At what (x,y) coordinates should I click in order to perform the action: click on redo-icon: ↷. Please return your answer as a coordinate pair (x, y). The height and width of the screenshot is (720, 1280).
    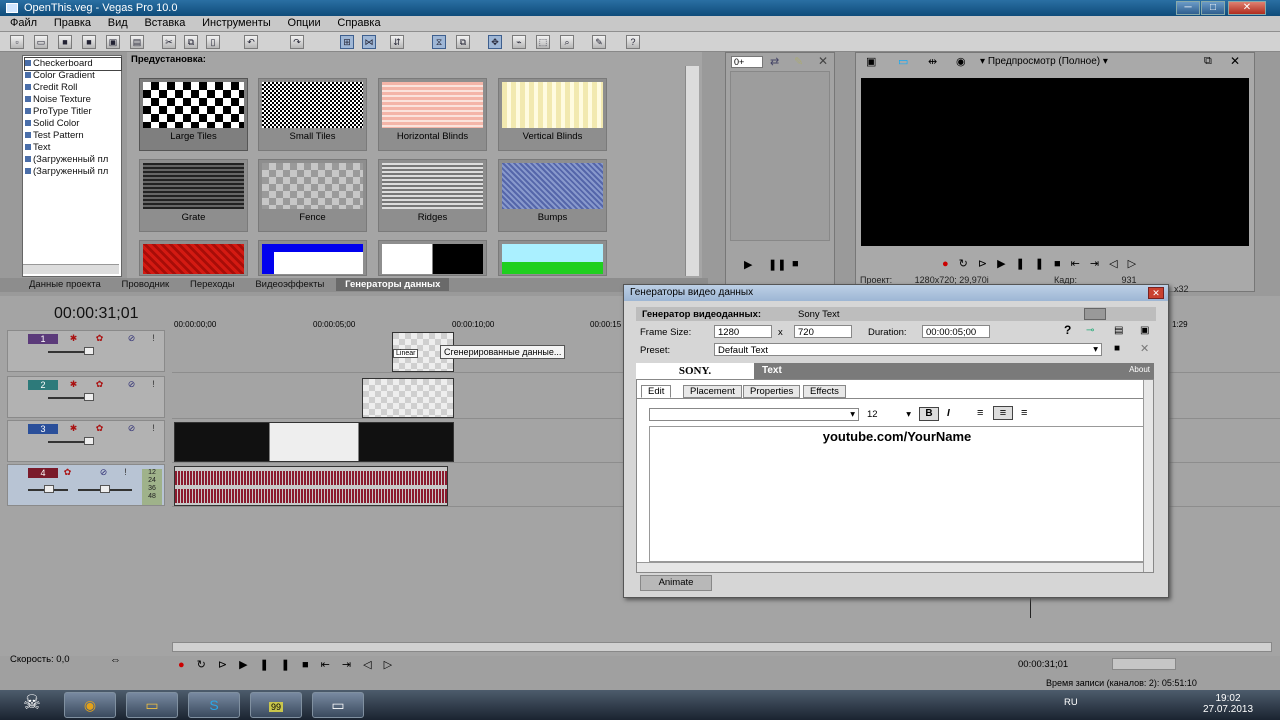
    Looking at the image, I should click on (297, 42).